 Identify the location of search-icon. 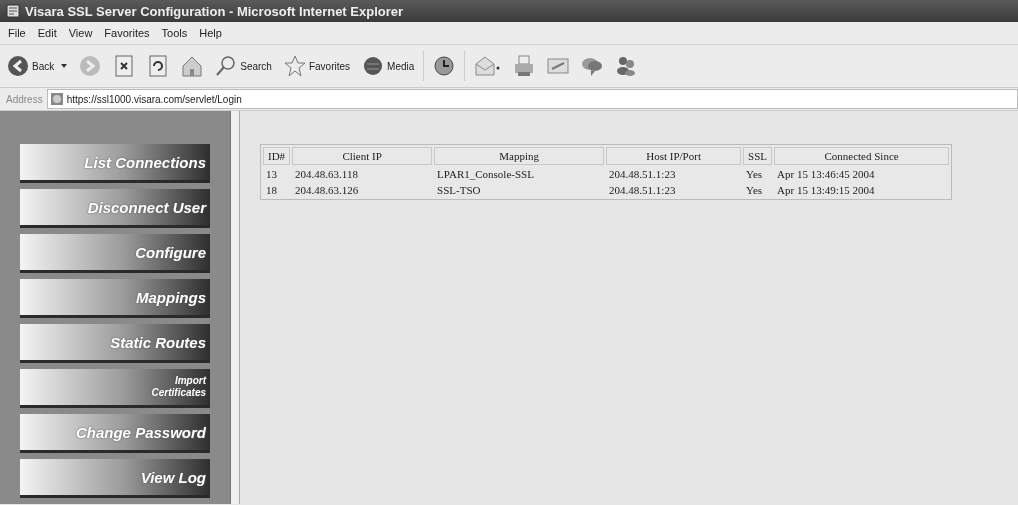
(226, 66).